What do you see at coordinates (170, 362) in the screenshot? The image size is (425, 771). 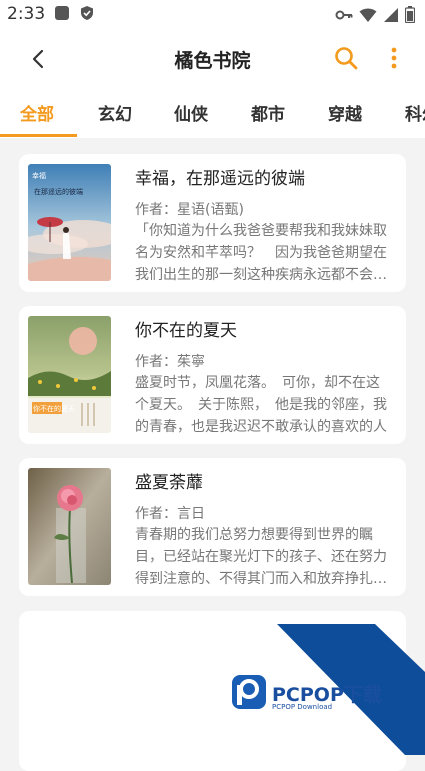 I see `book-author: 作者：茱寧` at bounding box center [170, 362].